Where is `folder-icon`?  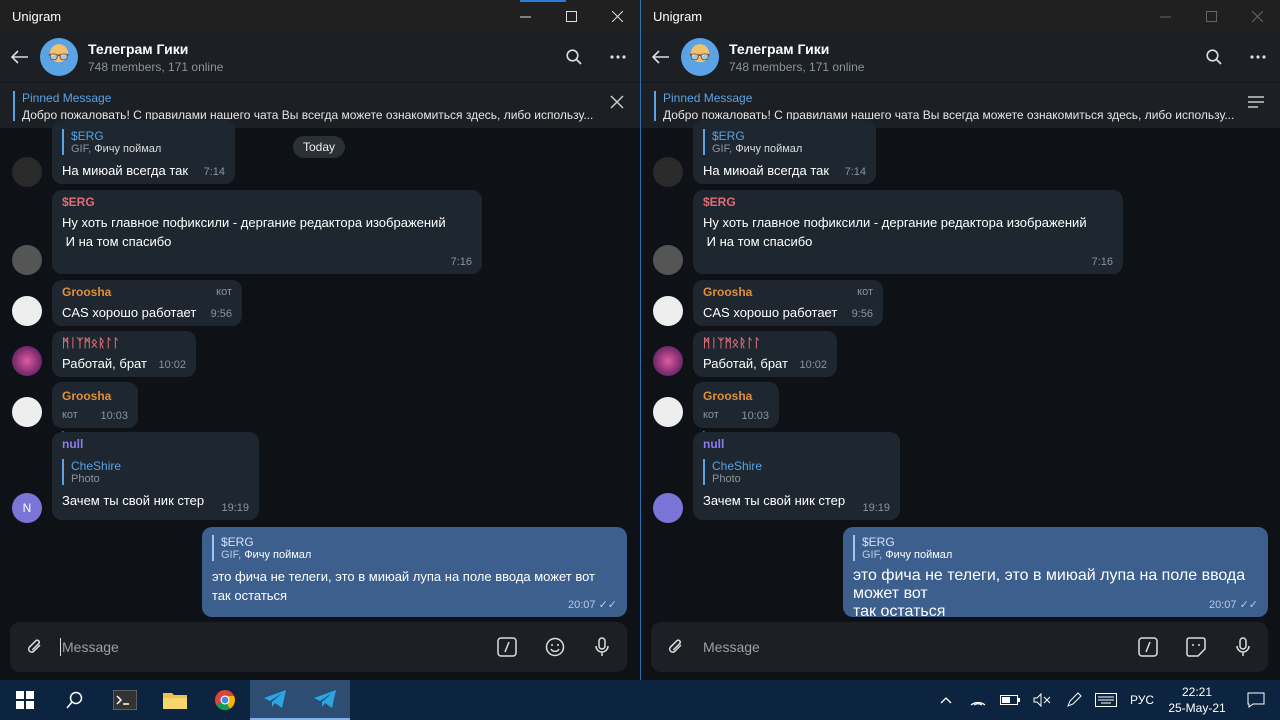 folder-icon is located at coordinates (175, 701).